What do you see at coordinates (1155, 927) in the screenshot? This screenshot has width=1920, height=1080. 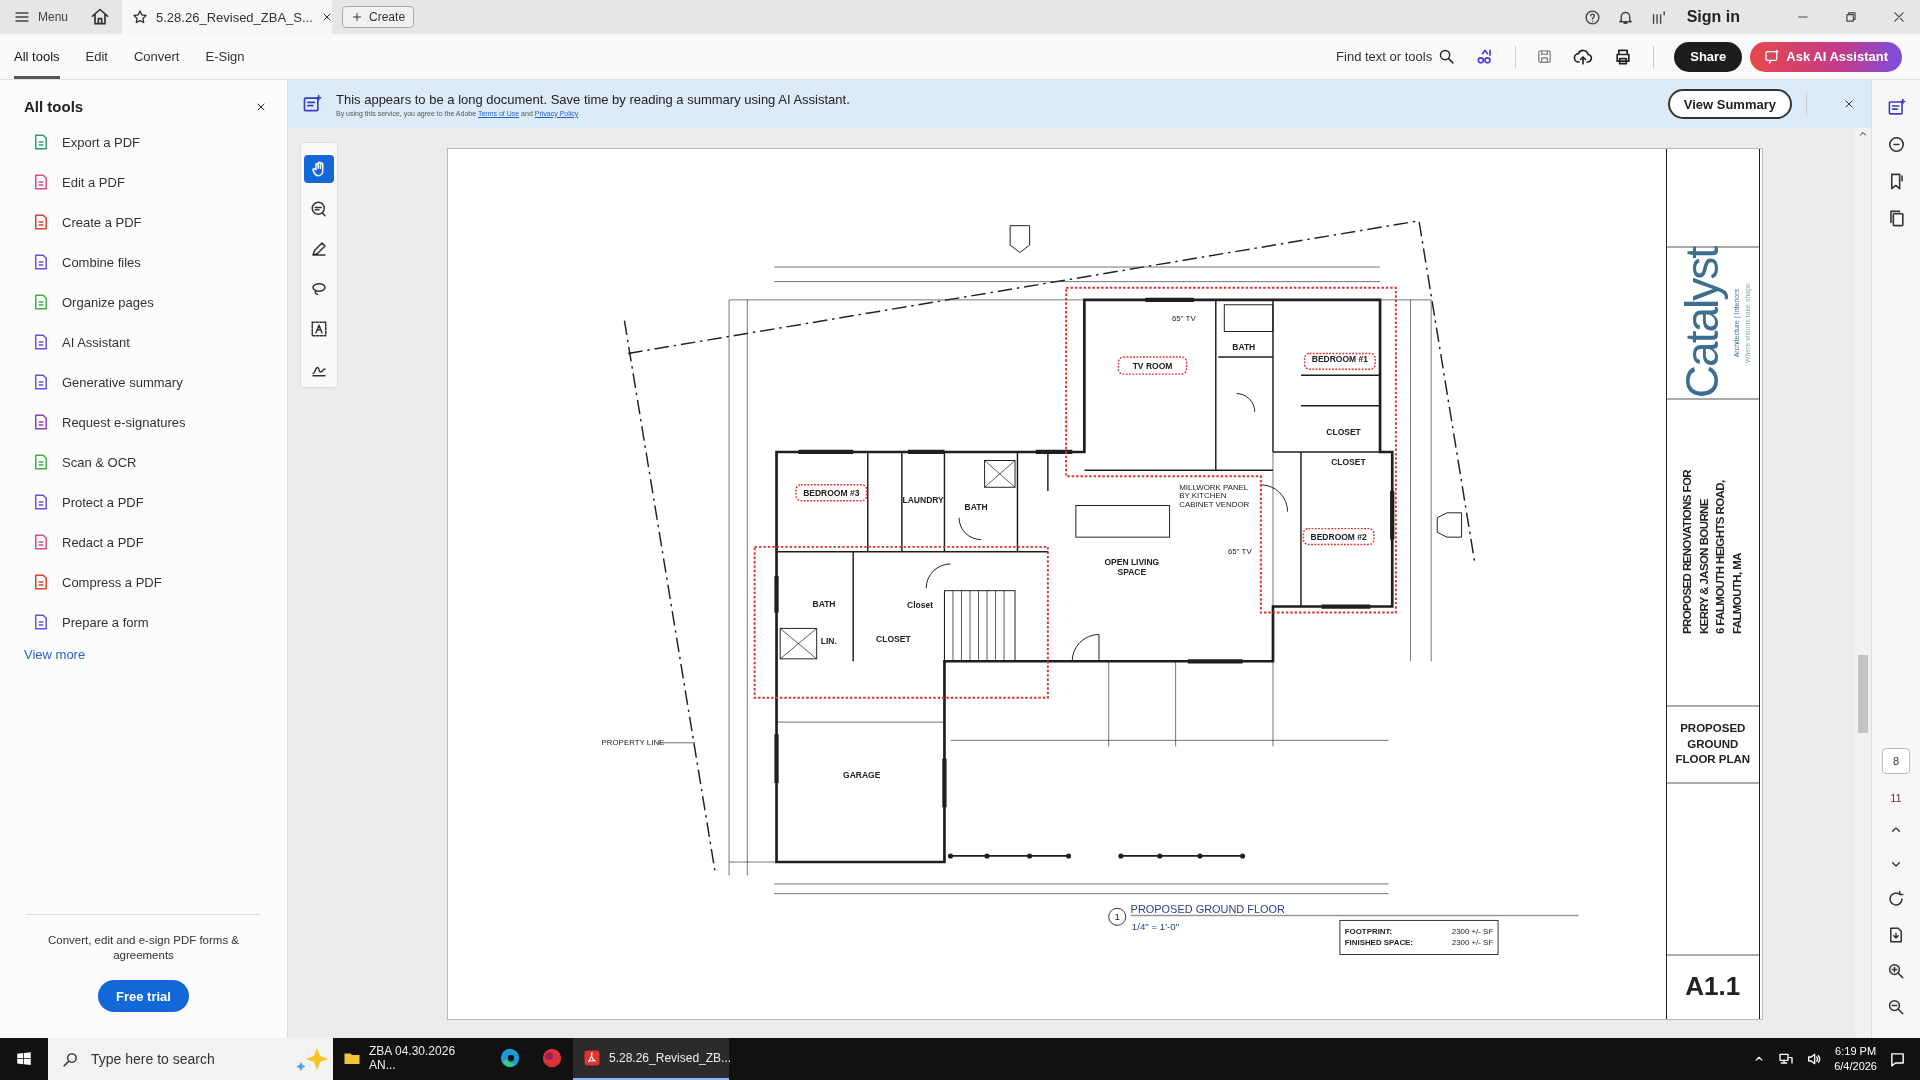 I see `drawing-scale: 1/4" = 1'-0"` at bounding box center [1155, 927].